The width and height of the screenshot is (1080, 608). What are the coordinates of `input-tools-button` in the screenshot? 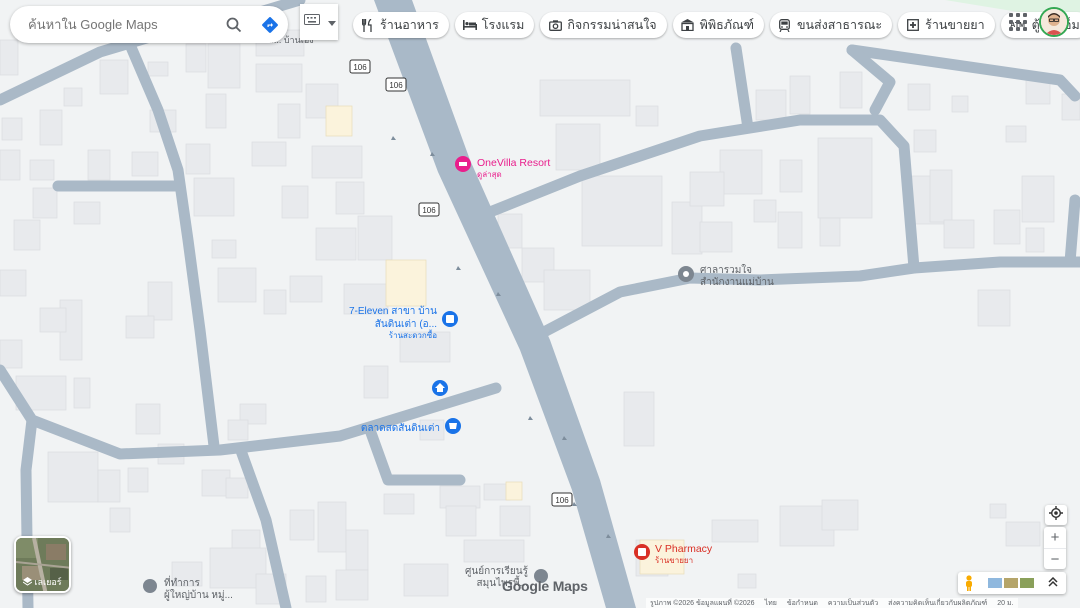 It's located at (319, 22).